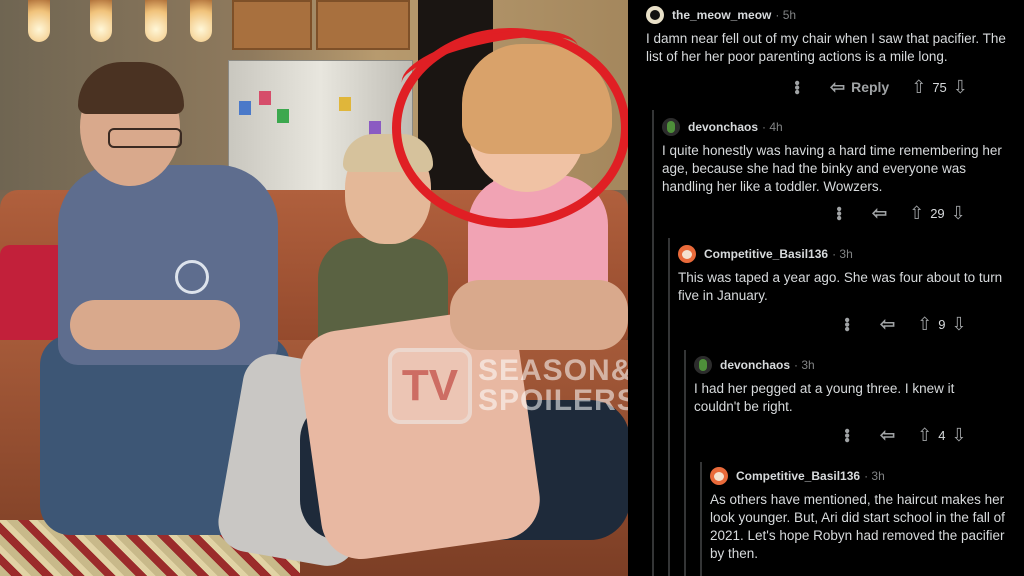  I want to click on comment-meta: the_meow_meow · 5h, so click(829, 15).